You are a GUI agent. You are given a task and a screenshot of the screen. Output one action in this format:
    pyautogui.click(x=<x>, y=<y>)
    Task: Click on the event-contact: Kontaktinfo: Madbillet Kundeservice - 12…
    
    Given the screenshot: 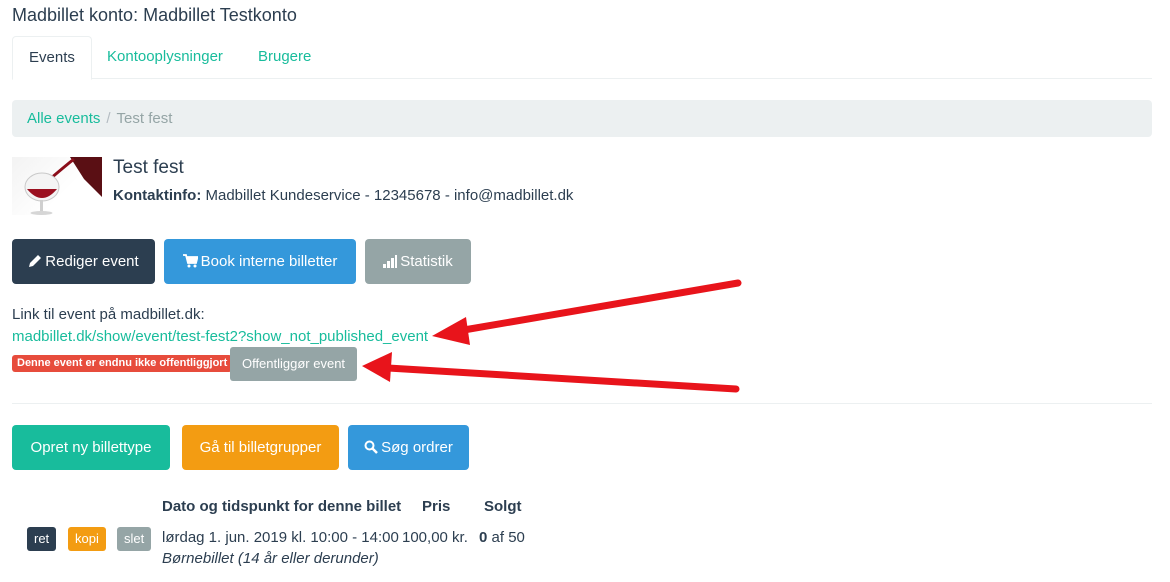 What is the action you would take?
    pyautogui.click(x=343, y=195)
    